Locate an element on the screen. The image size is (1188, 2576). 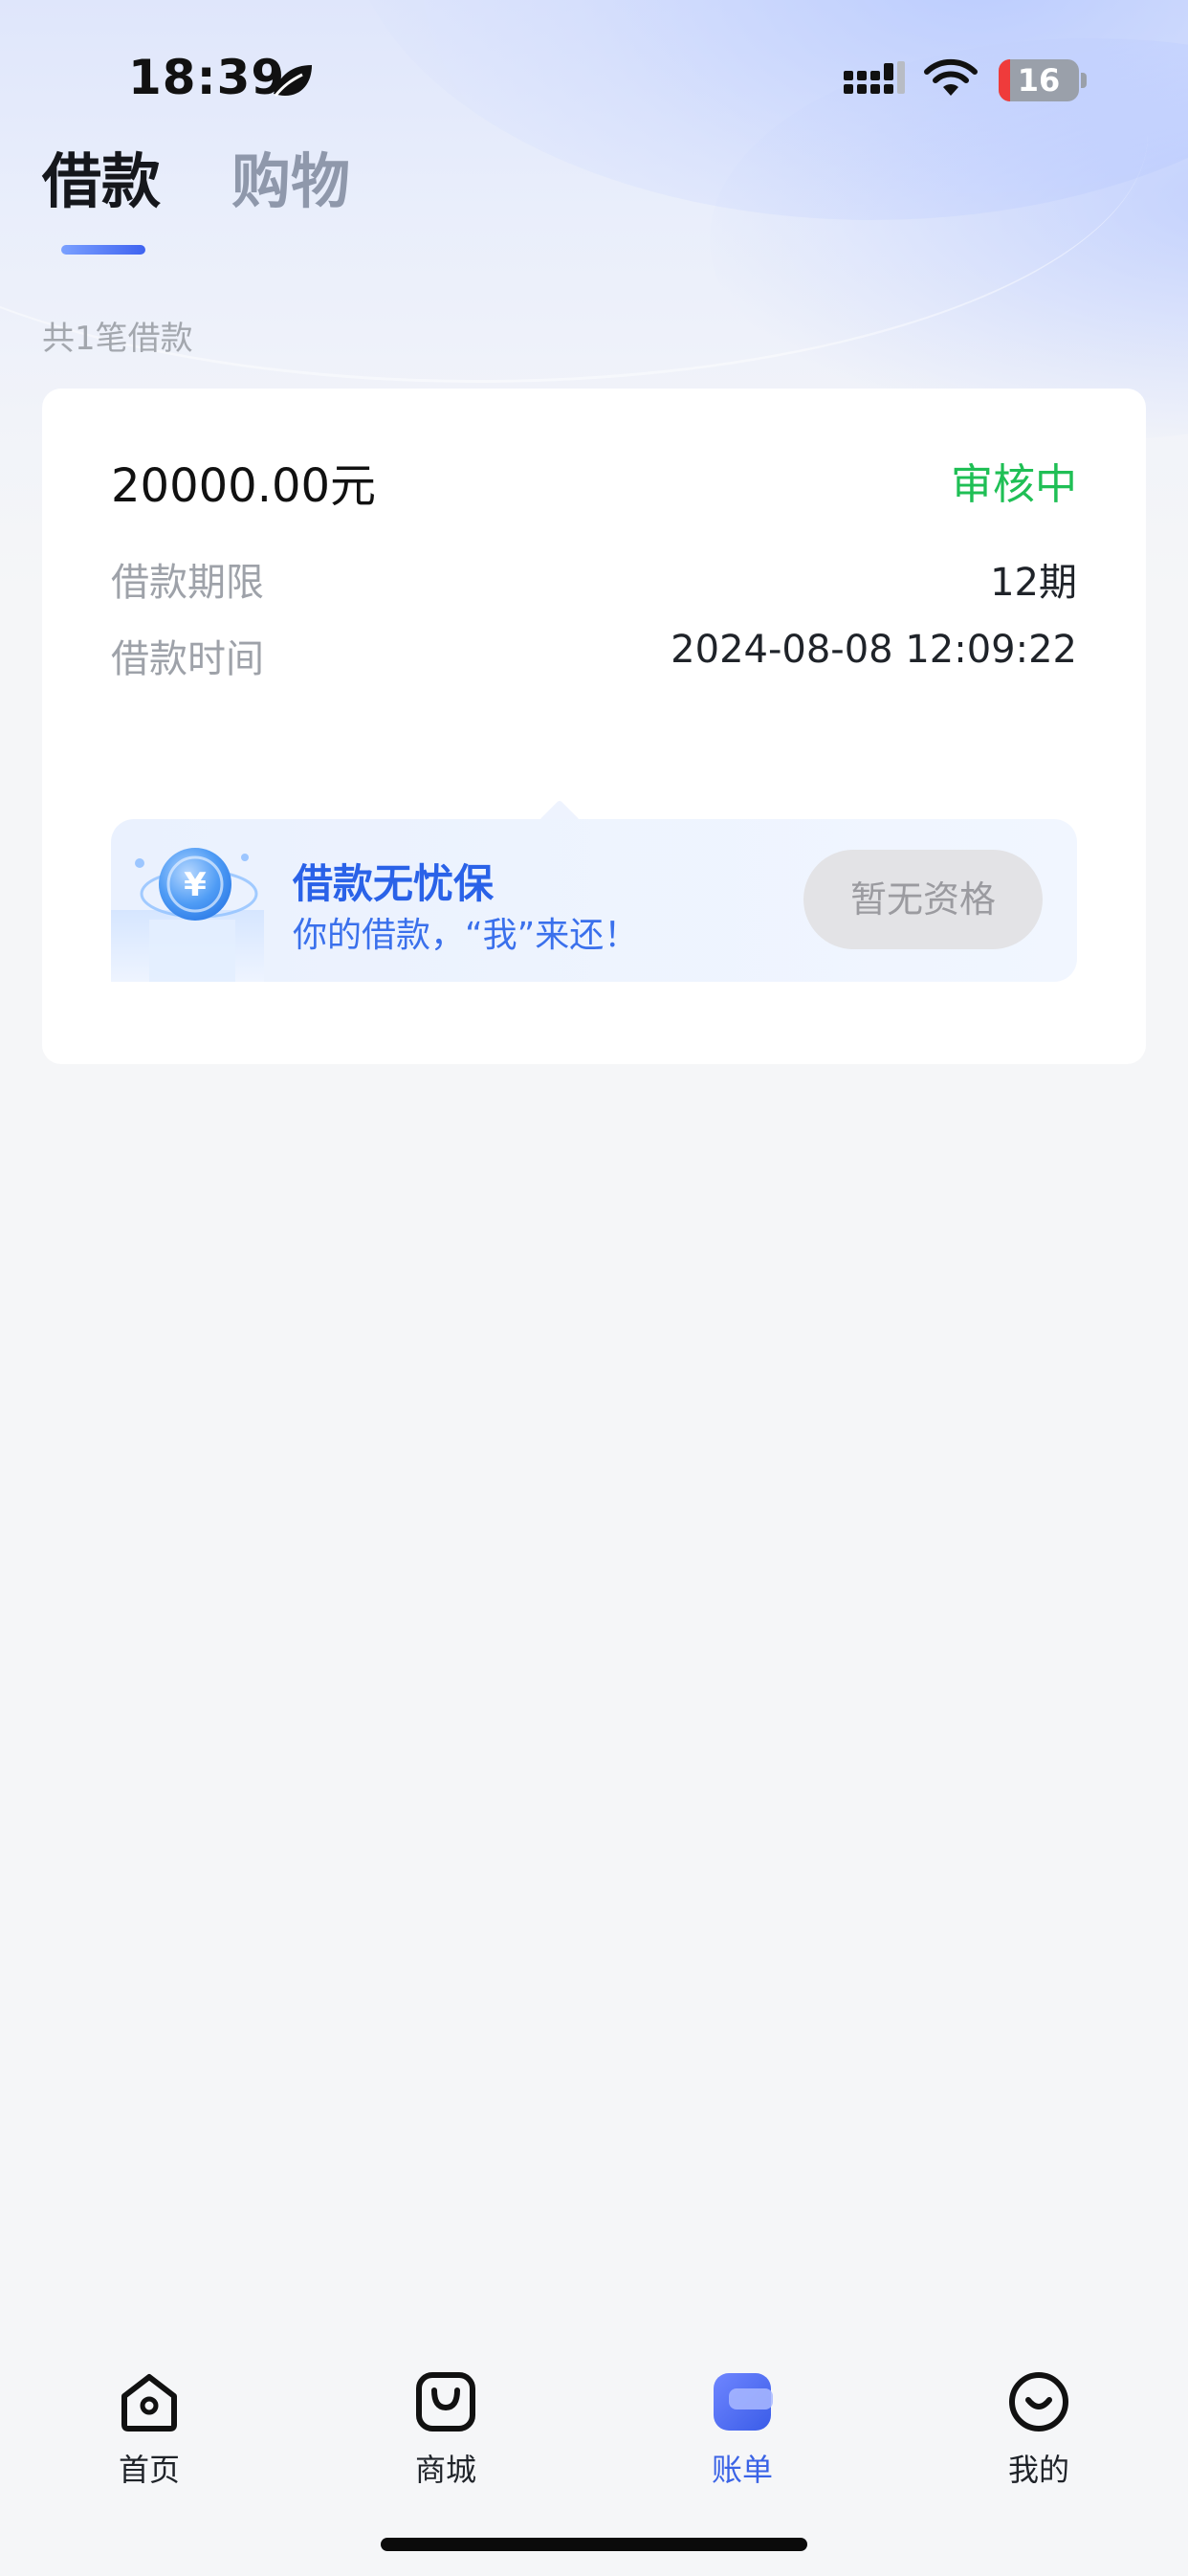
battery-icon: 16 is located at coordinates (1039, 80).